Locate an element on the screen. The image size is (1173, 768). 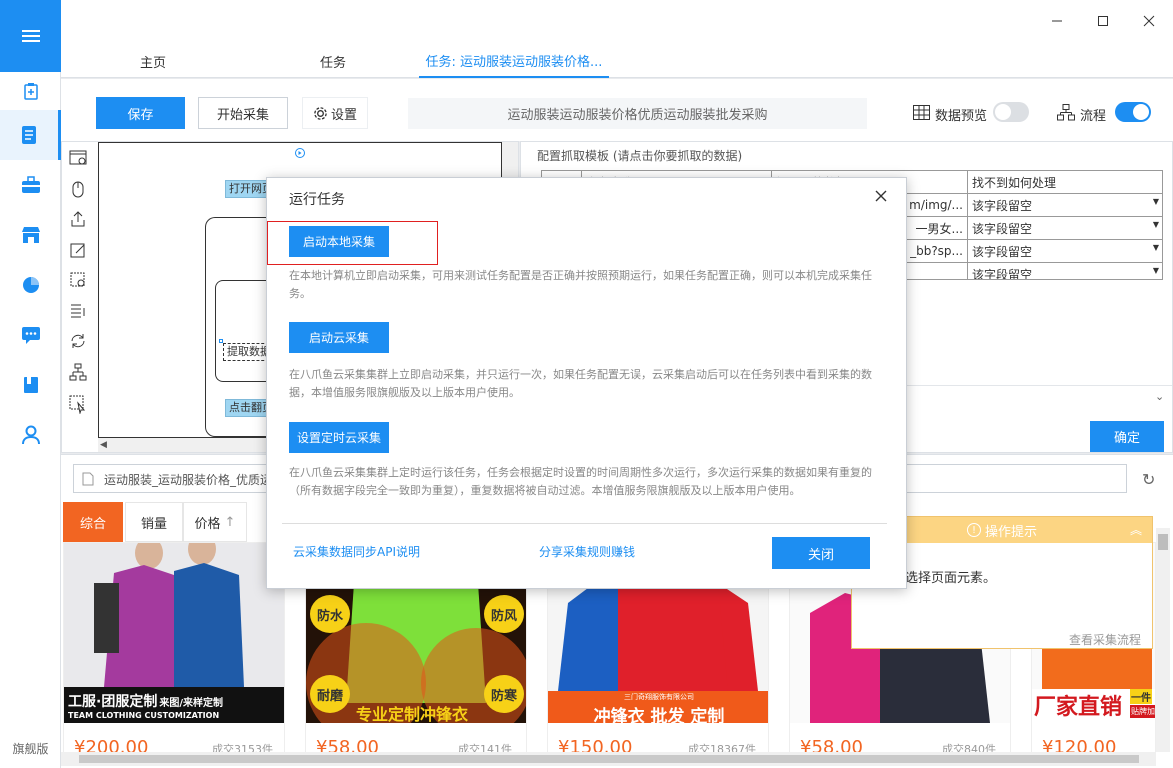
pie-chart-icon is located at coordinates (30, 285).